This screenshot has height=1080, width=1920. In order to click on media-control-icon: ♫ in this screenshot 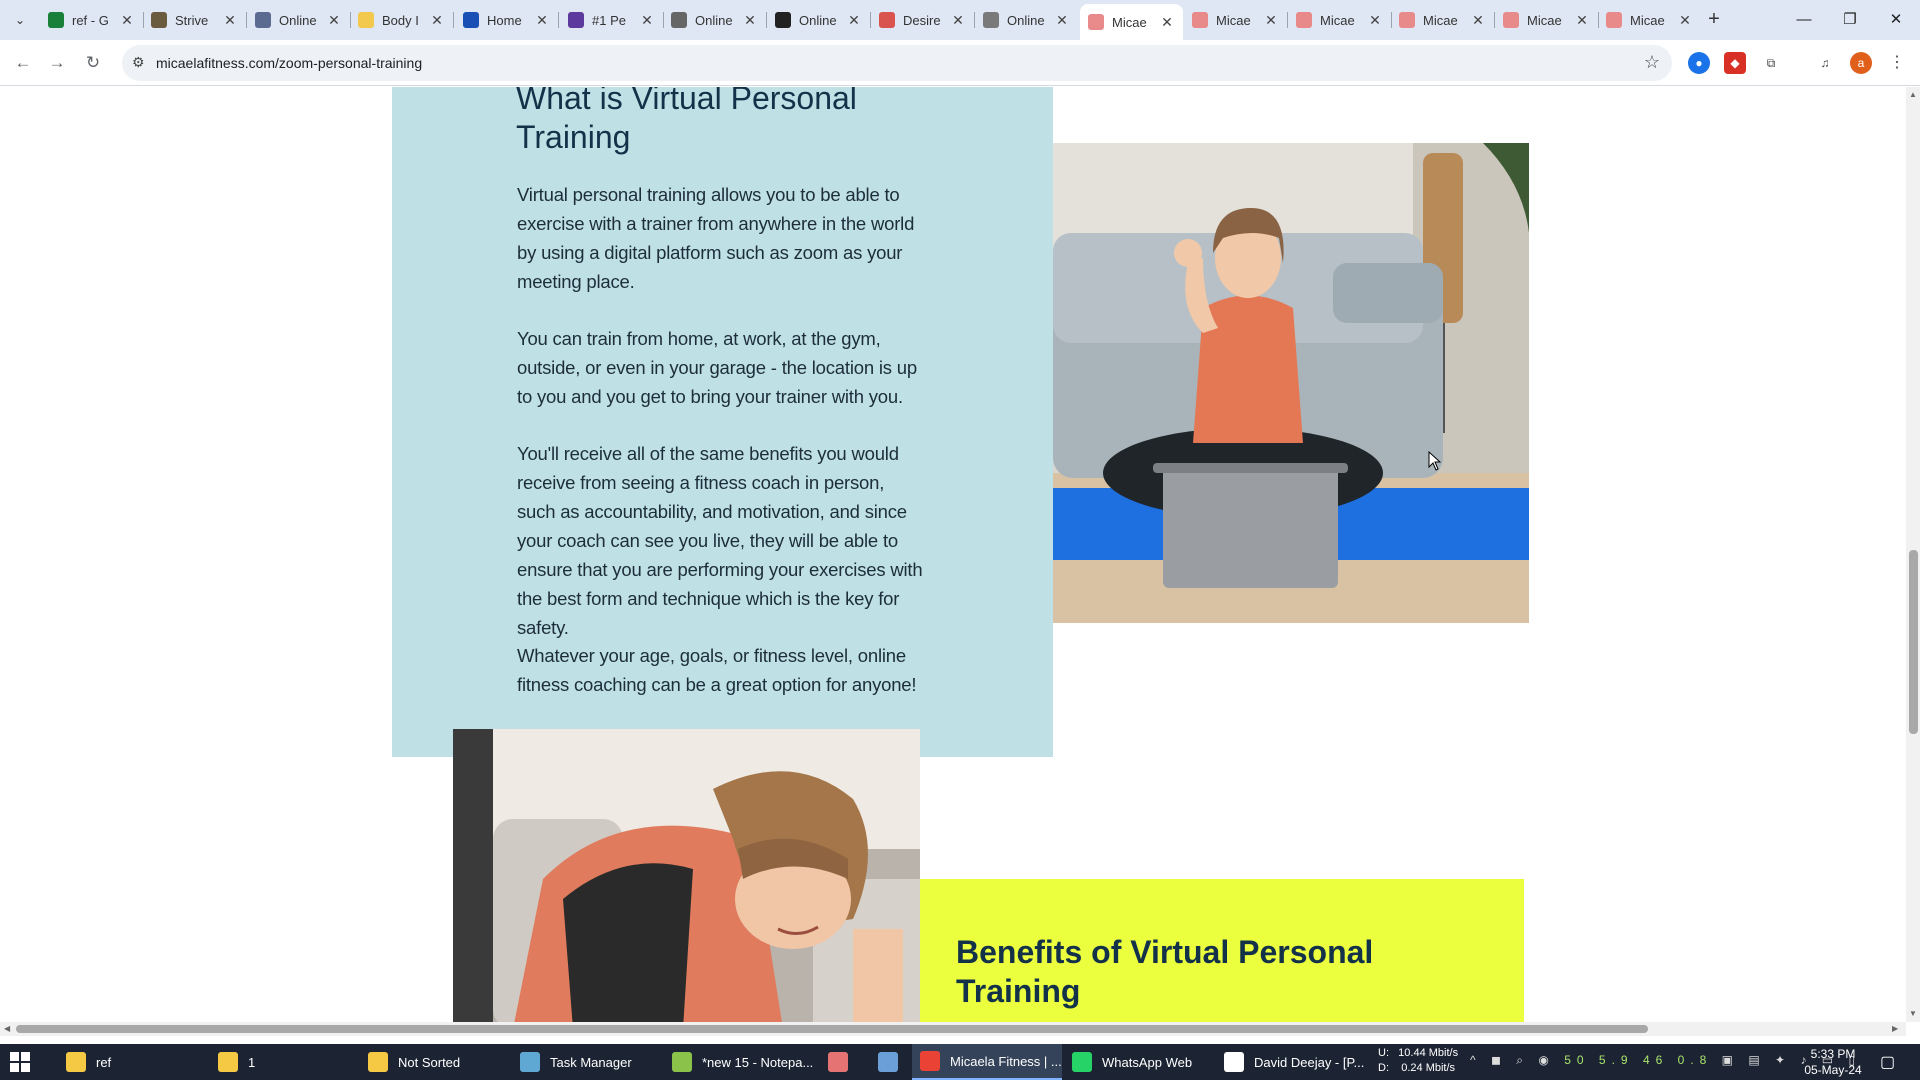, I will do `click(1825, 63)`.